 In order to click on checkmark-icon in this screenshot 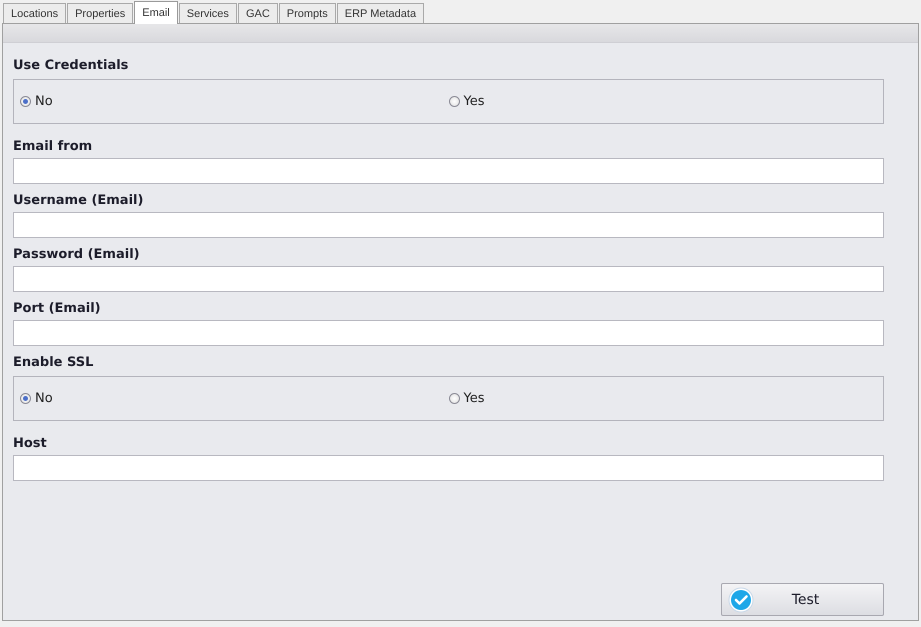, I will do `click(741, 599)`.